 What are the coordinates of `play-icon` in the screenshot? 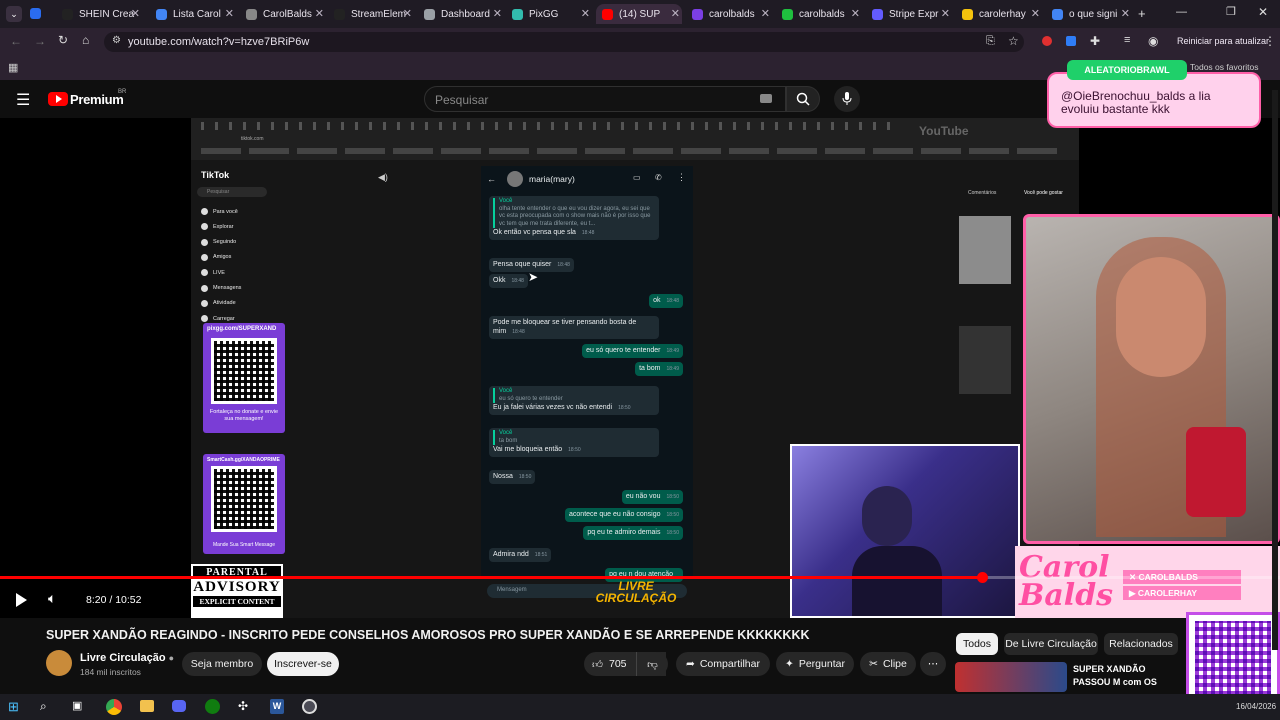 It's located at (21, 600).